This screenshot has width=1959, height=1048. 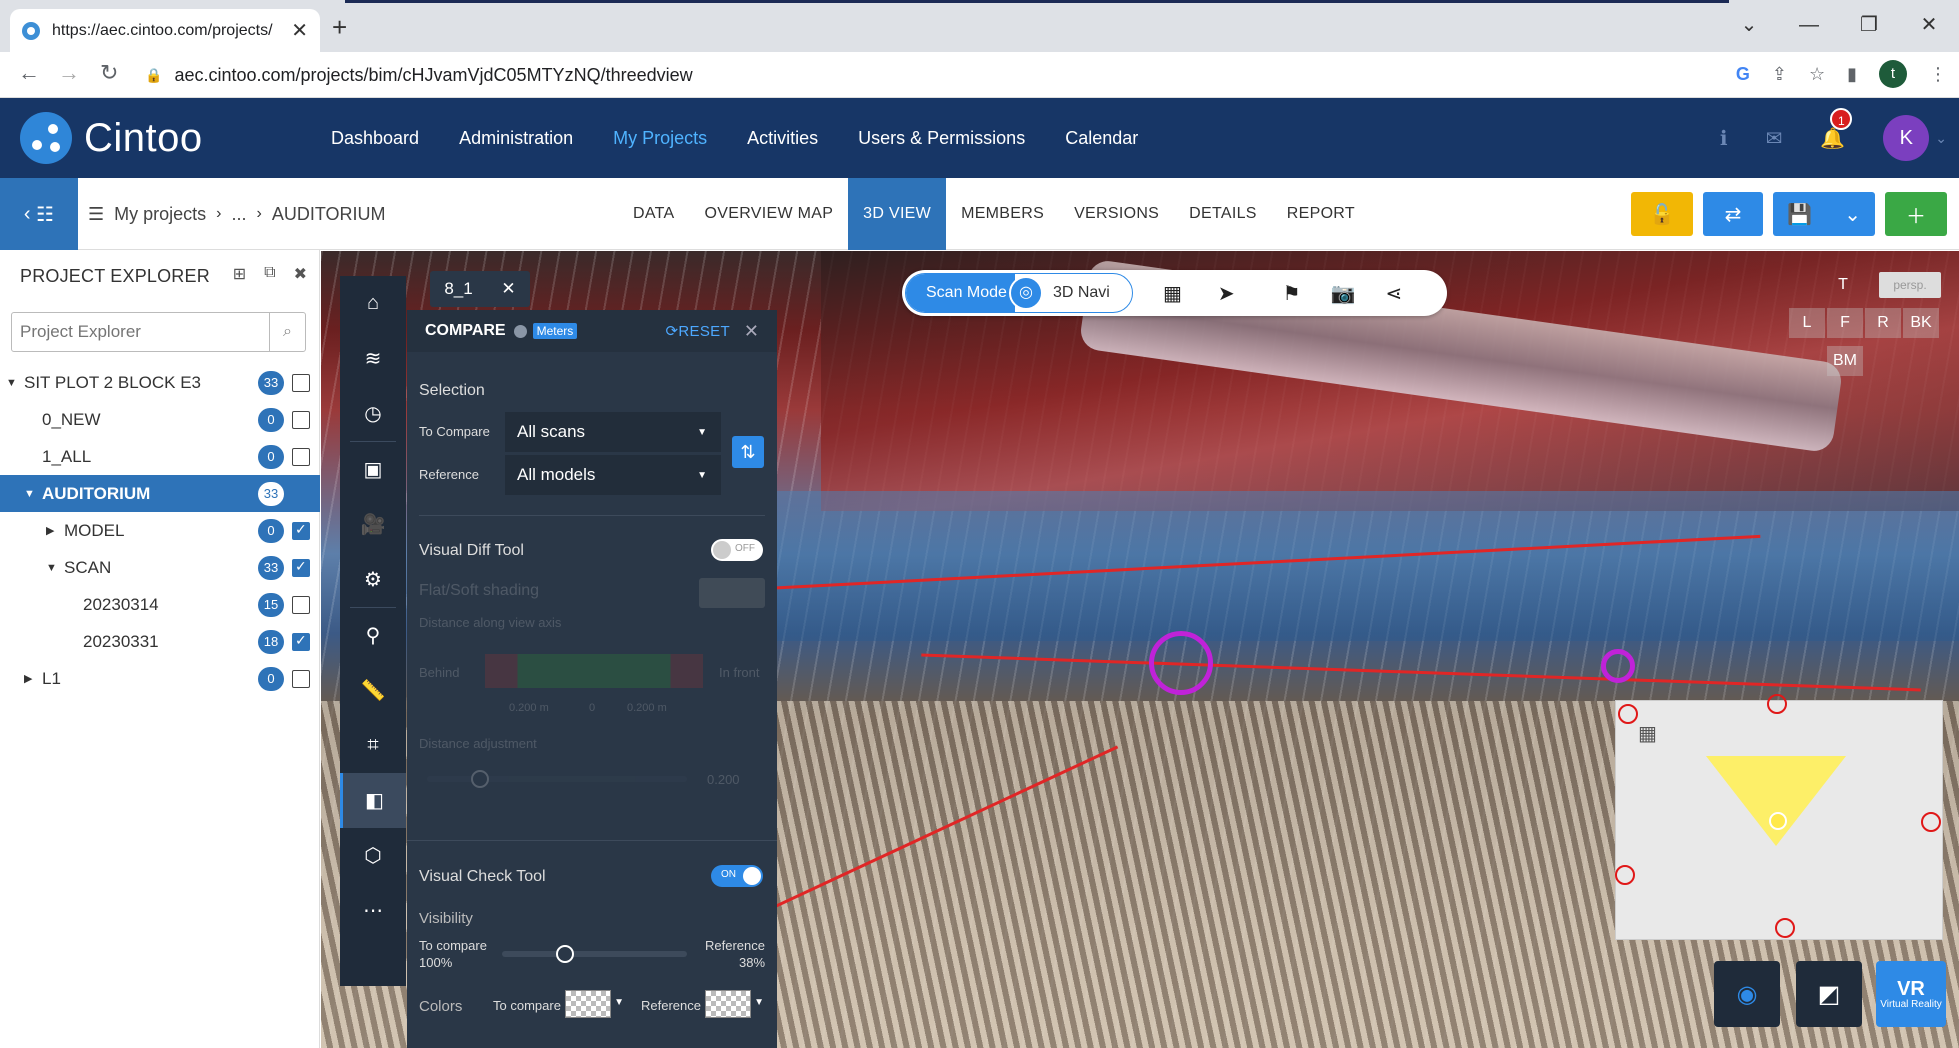 What do you see at coordinates (1749, 26) in the screenshot?
I see `tab-search-icon: ⌄` at bounding box center [1749, 26].